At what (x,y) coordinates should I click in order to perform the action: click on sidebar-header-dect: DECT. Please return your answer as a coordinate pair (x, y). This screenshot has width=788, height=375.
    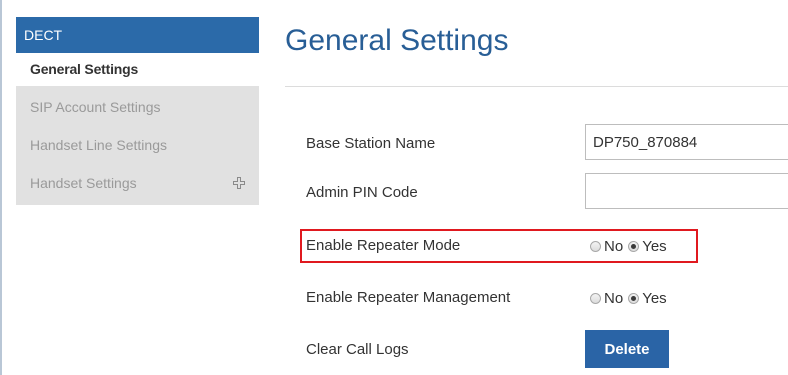
    Looking at the image, I should click on (137, 35).